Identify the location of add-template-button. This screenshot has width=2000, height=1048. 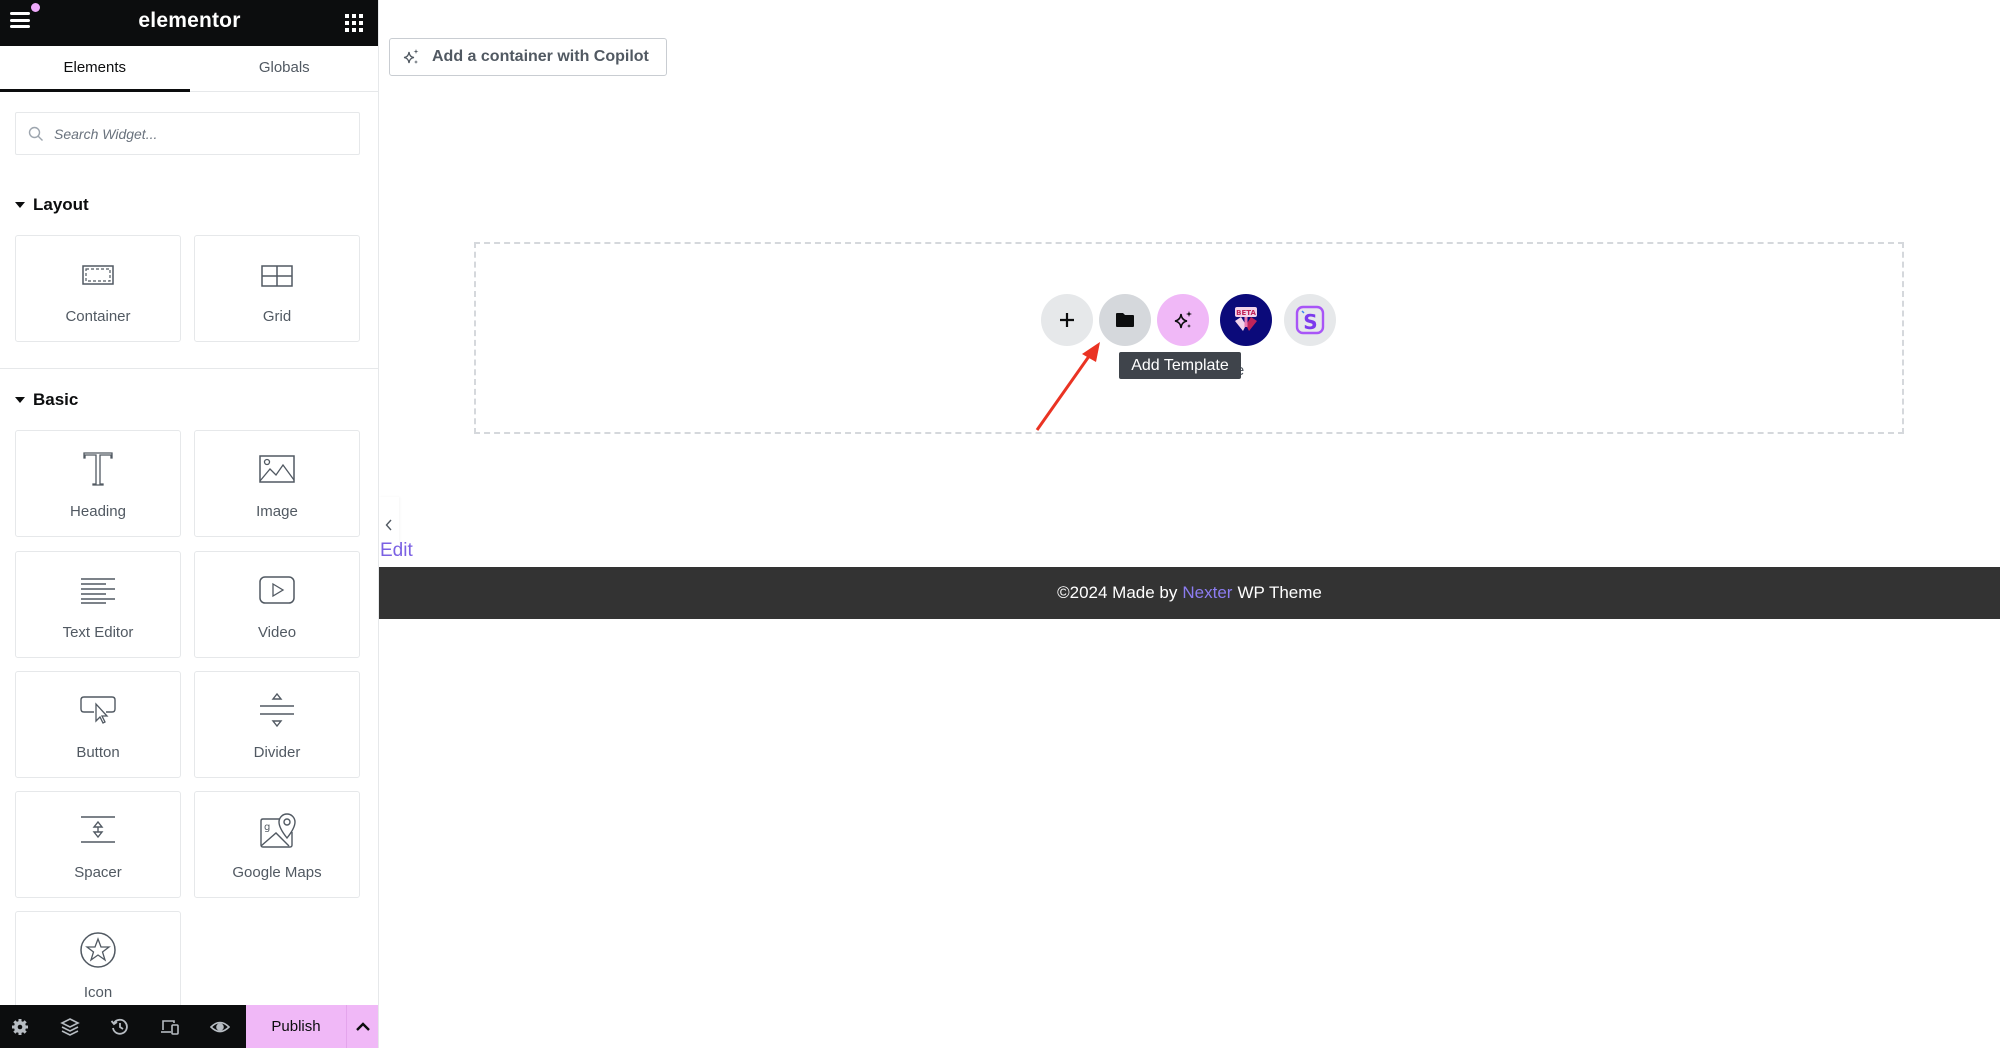
(1125, 320).